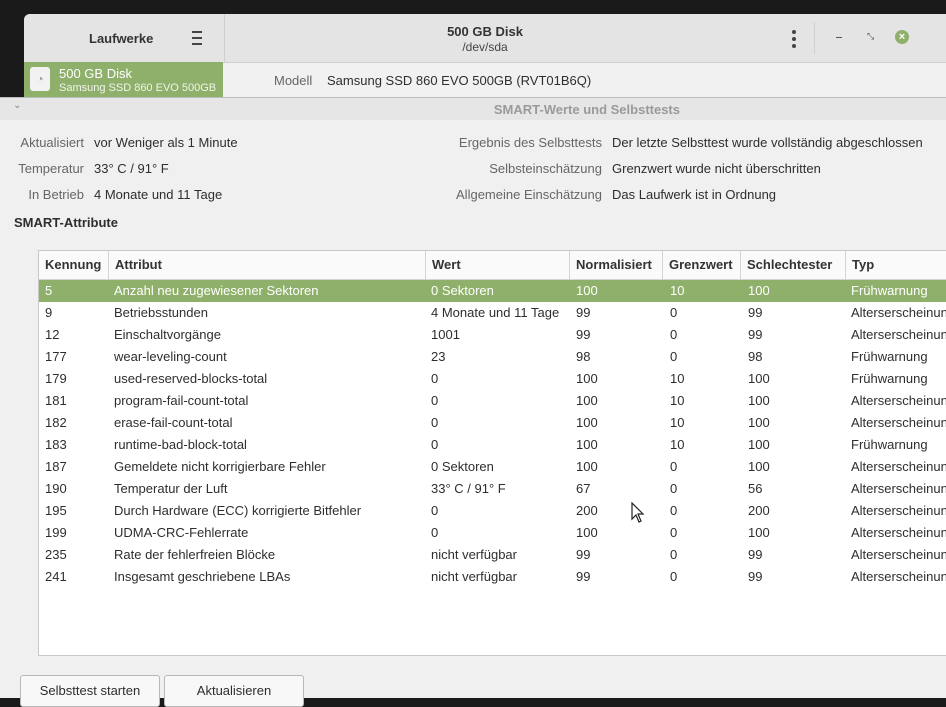 Image resolution: width=946 pixels, height=707 pixels. What do you see at coordinates (49, 290) in the screenshot?
I see `cell-id: 5` at bounding box center [49, 290].